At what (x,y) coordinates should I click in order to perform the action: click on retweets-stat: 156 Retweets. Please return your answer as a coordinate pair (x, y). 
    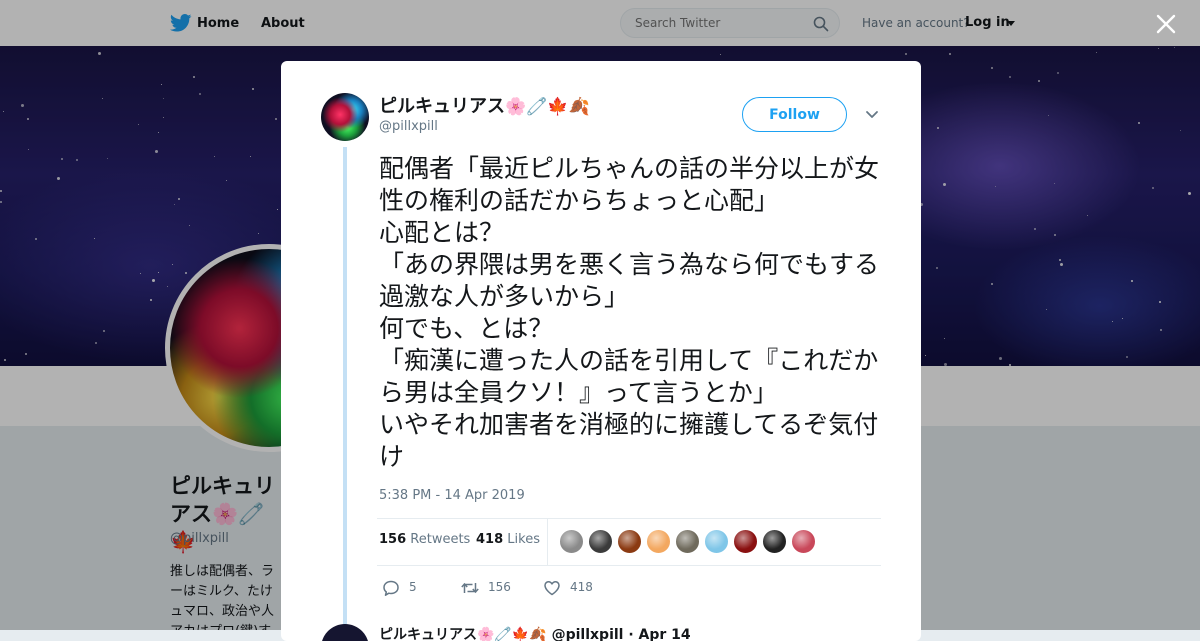
    Looking at the image, I should click on (424, 539).